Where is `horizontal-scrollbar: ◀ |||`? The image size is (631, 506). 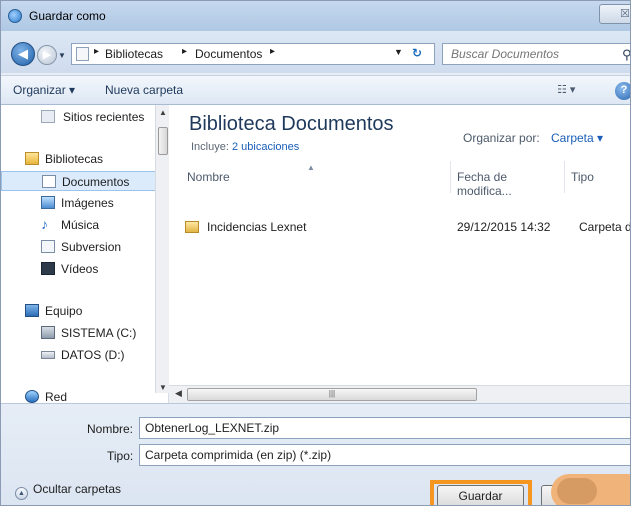
horizontal-scrollbar: ◀ ||| is located at coordinates (399, 394).